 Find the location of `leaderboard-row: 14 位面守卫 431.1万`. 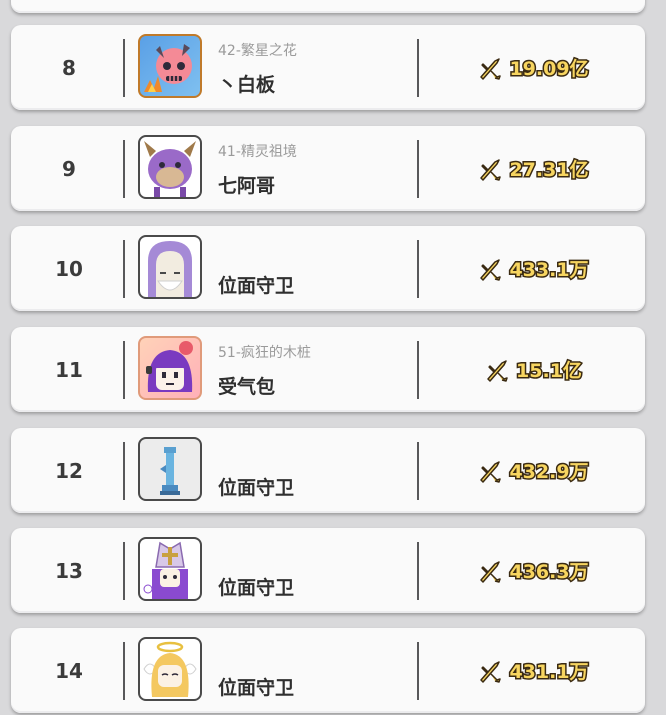

leaderboard-row: 14 位面守卫 431.1万 is located at coordinates (328, 670).